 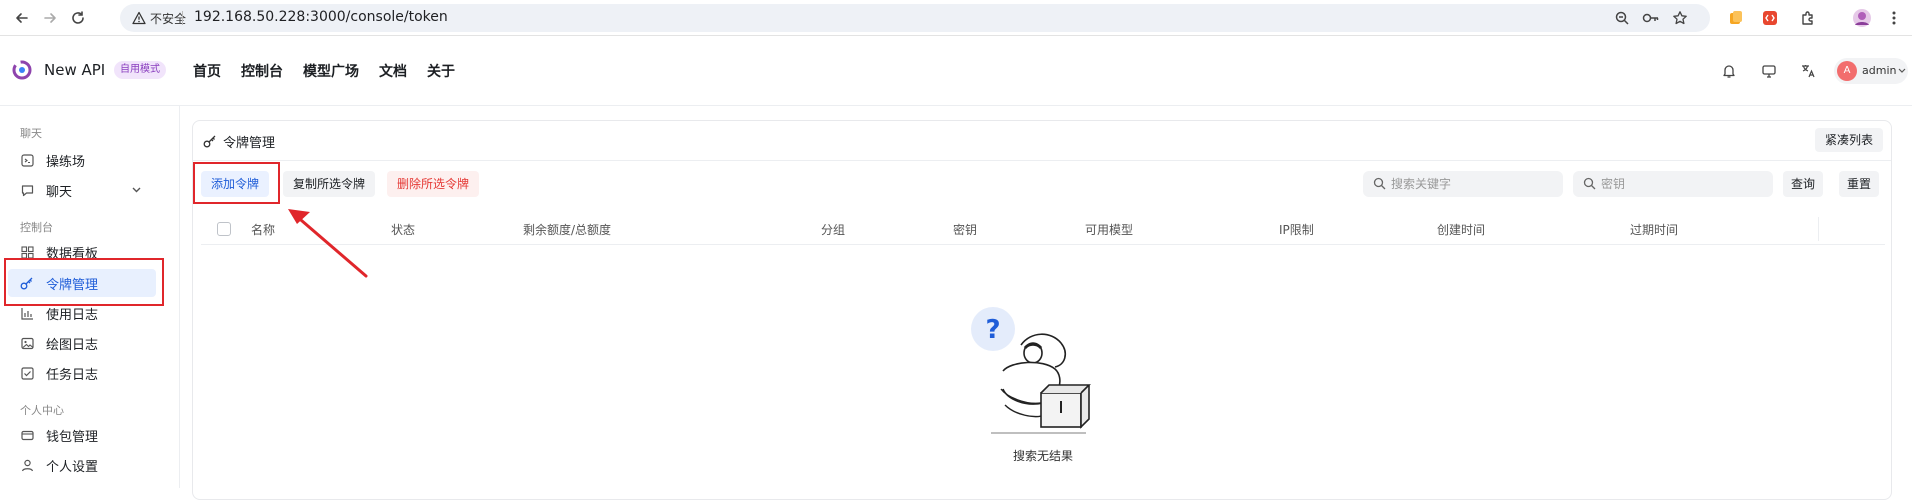 What do you see at coordinates (31, 133) in the screenshot?
I see `sidebar-section-chat: 聊天` at bounding box center [31, 133].